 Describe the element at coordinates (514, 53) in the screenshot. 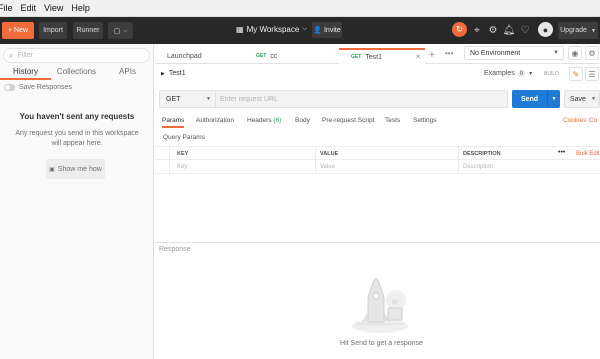

I see `environment-select: No Environment ▼` at that location.